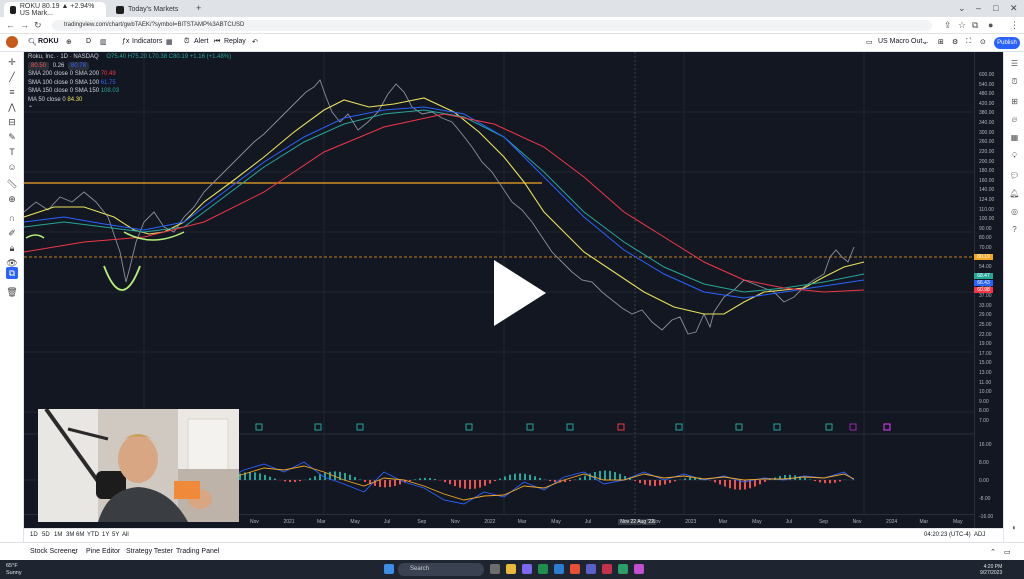 This screenshot has width=1024, height=579. Describe the element at coordinates (93, 535) in the screenshot. I see `range-ytd: YTD` at that location.